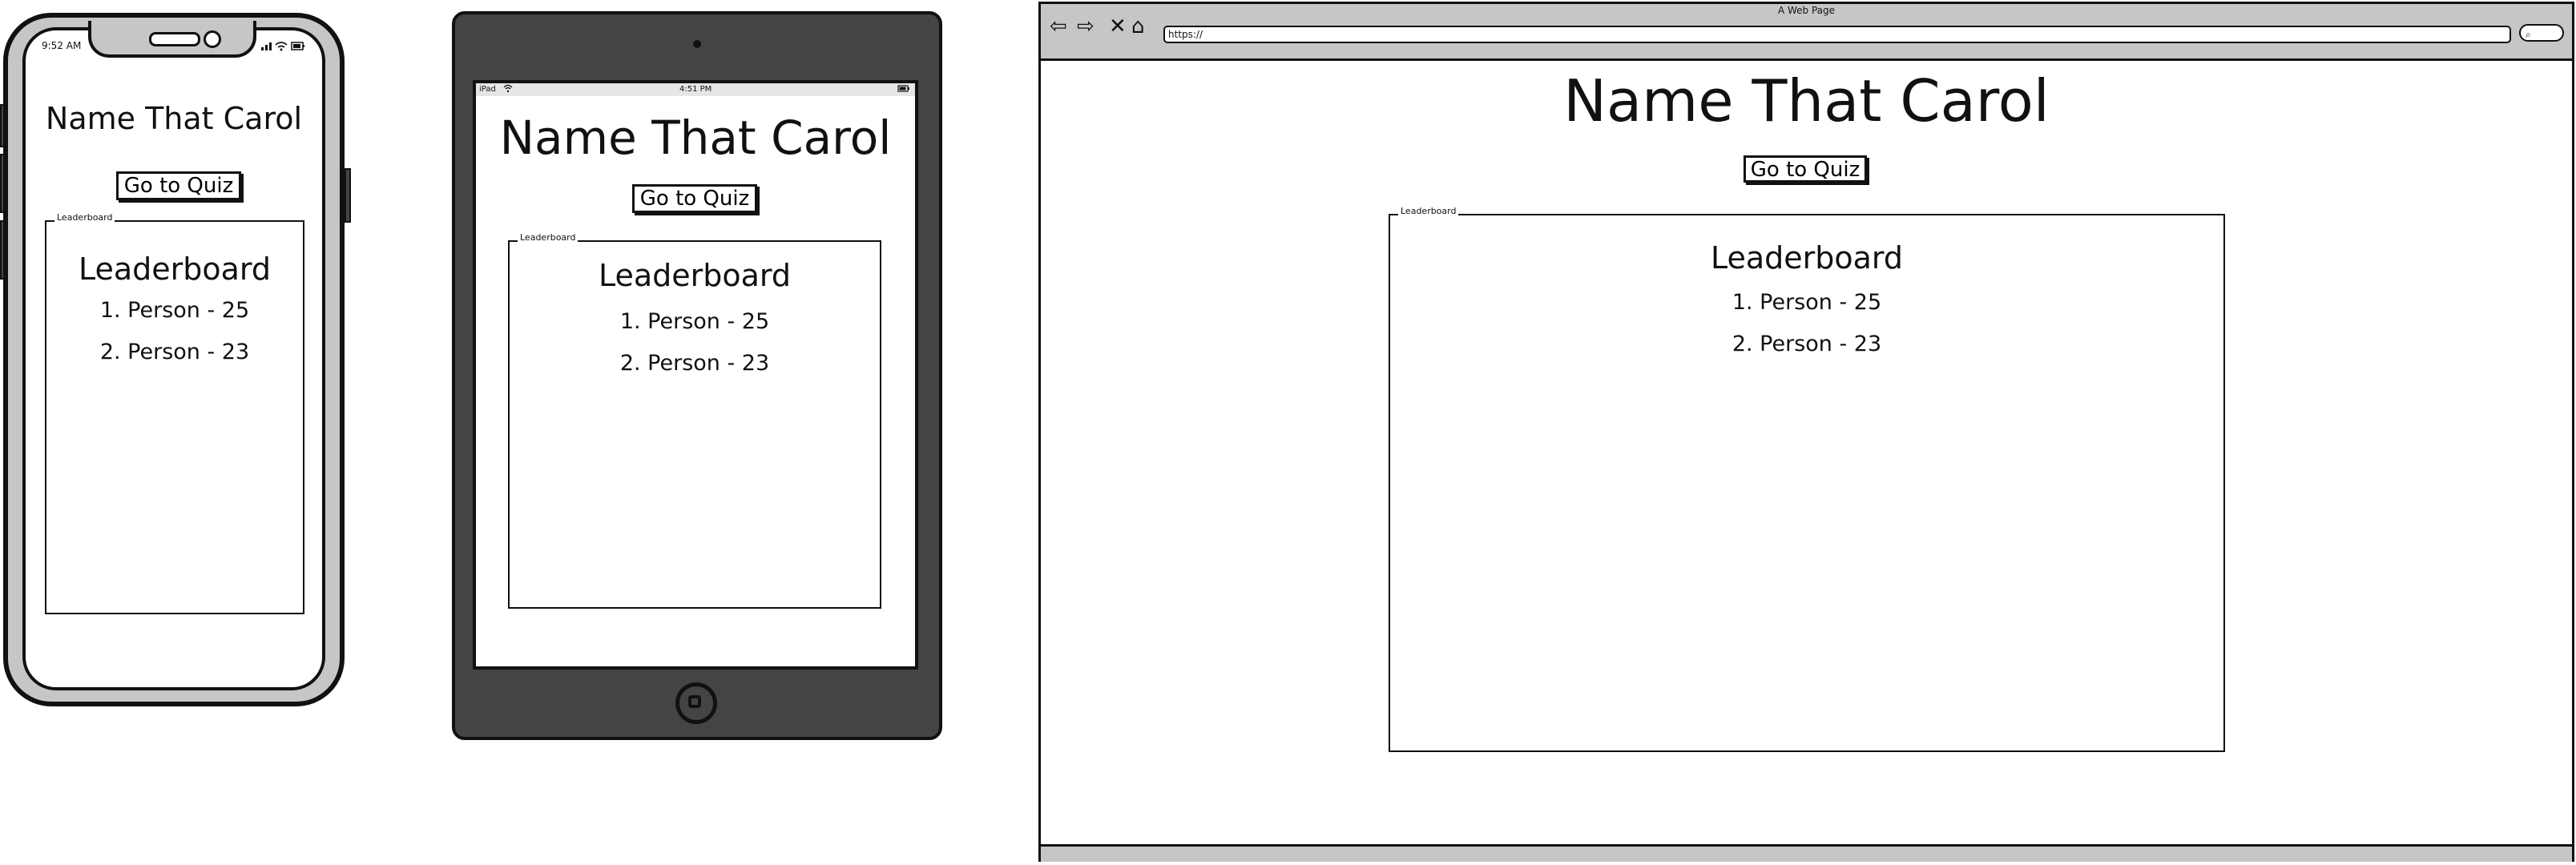 The image size is (2576, 865). I want to click on tablet-status-bar: iPad 4:51 PM, so click(695, 89).